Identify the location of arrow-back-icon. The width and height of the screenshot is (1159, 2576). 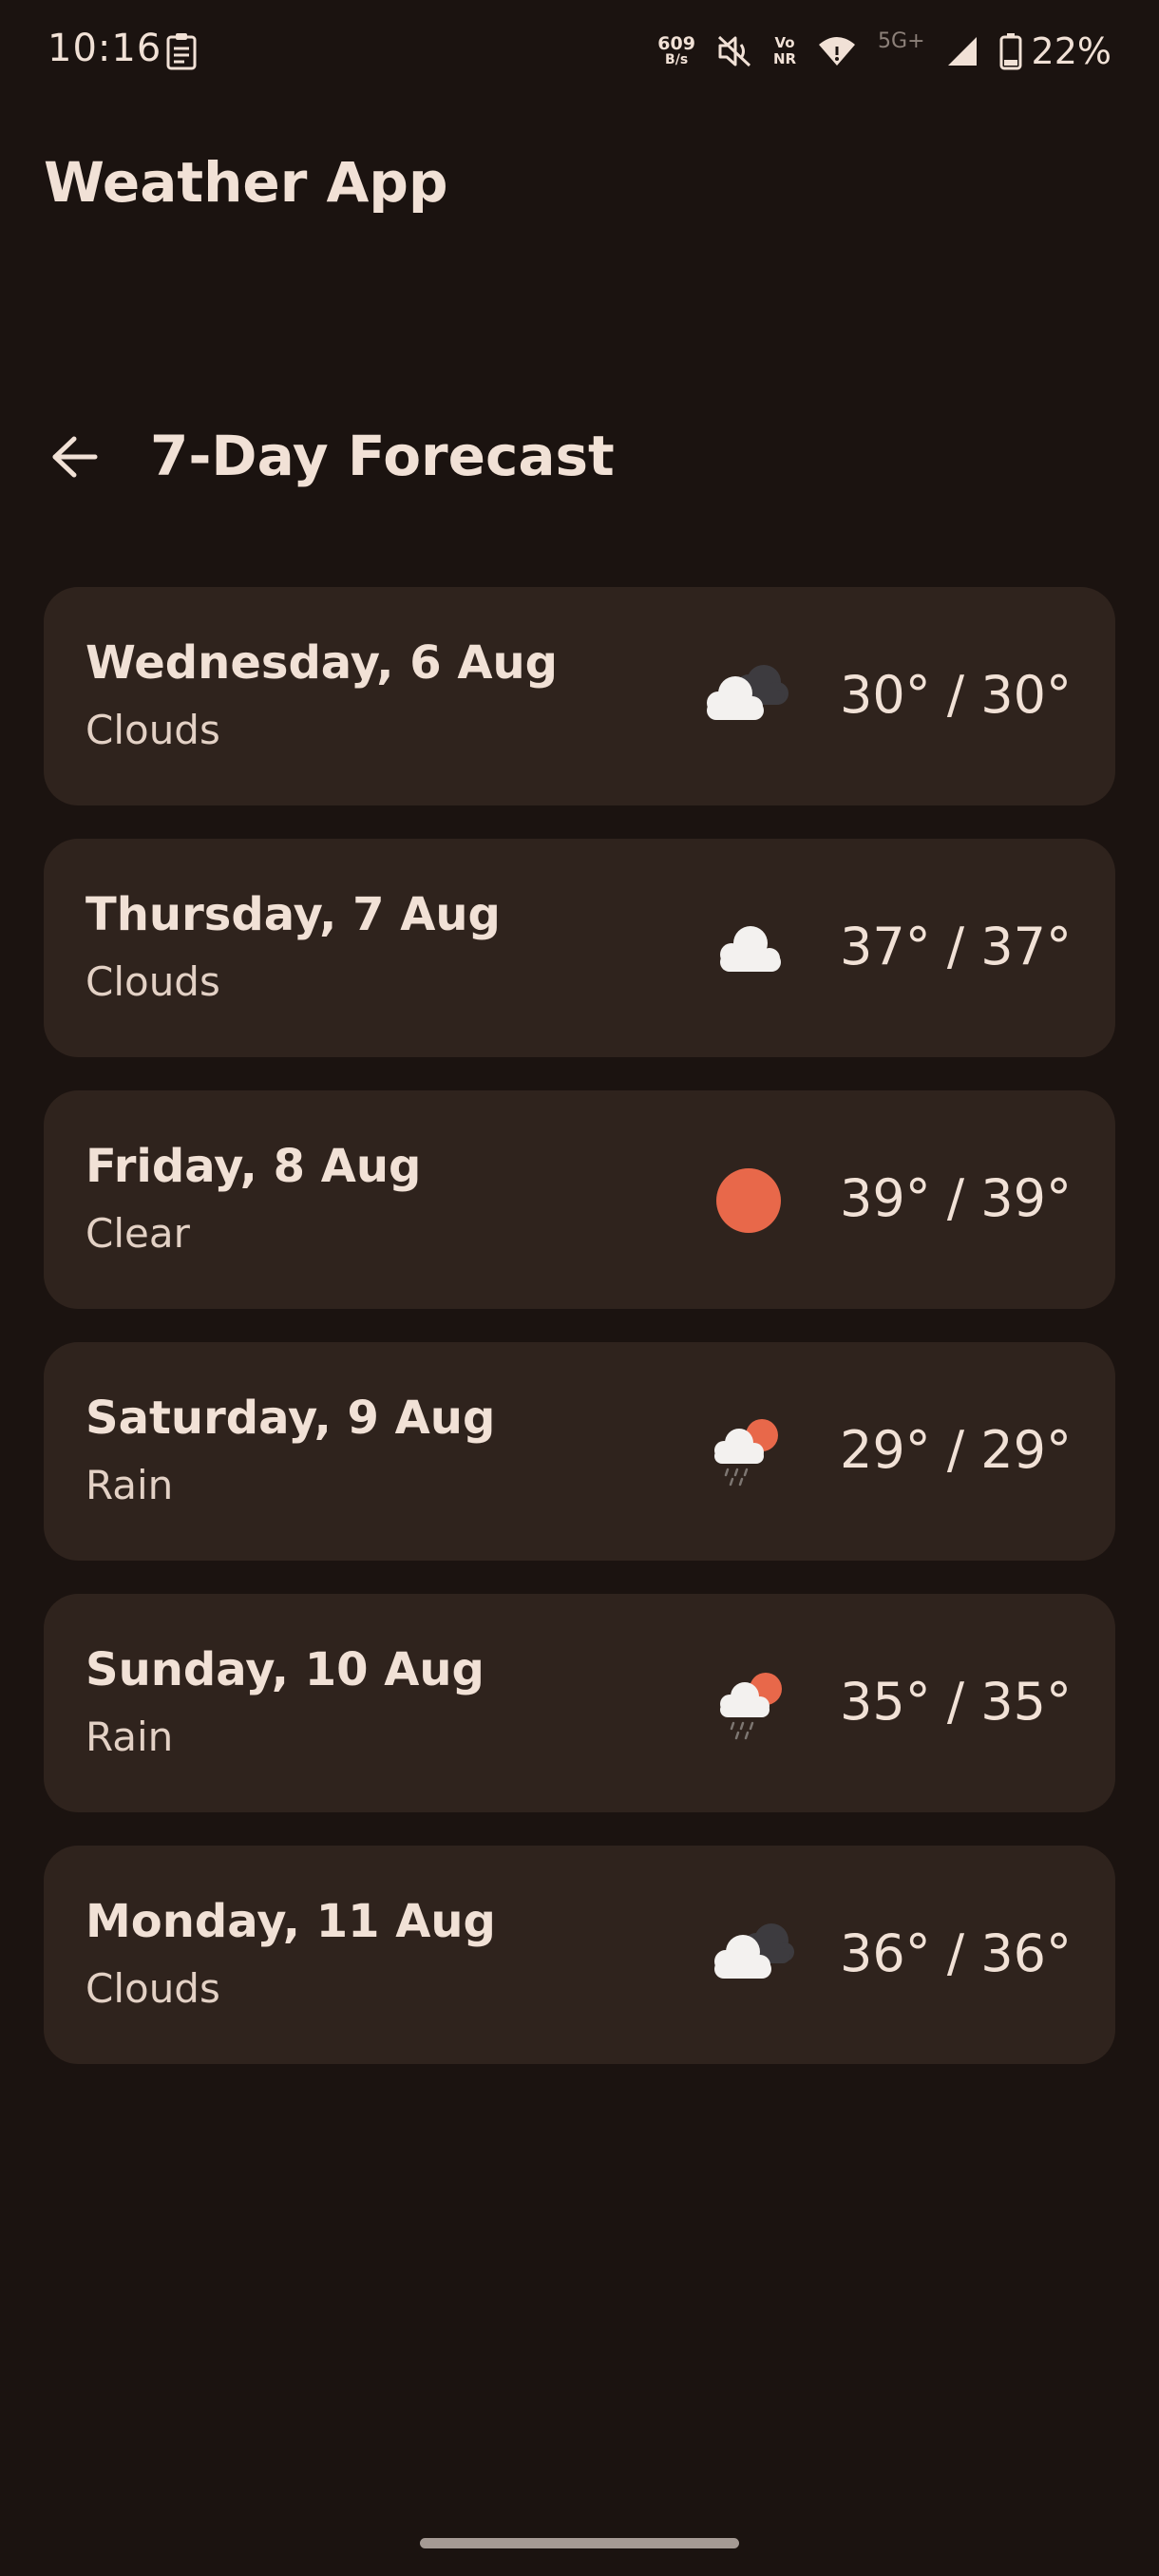
(75, 457).